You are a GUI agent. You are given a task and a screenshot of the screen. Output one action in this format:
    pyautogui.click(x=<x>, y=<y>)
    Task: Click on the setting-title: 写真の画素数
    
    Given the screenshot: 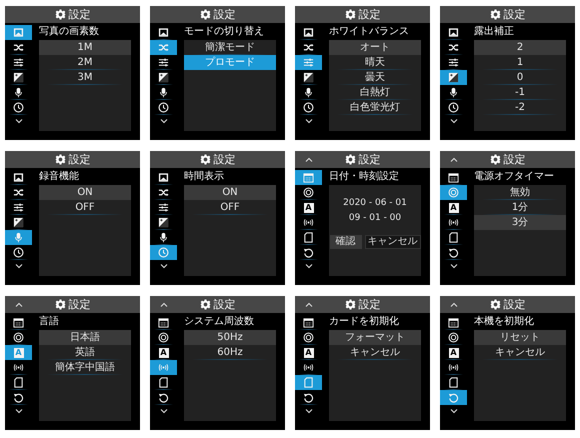 What is the action you would take?
    pyautogui.click(x=69, y=31)
    